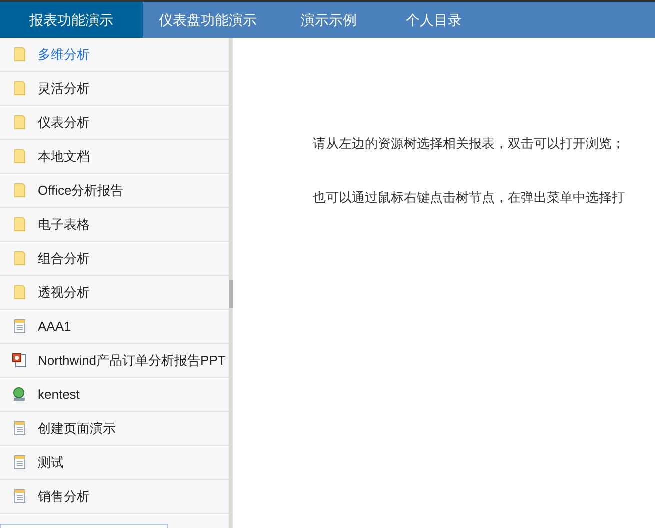 The width and height of the screenshot is (655, 528). What do you see at coordinates (114, 225) in the screenshot?
I see `tree-item: 电子表格` at bounding box center [114, 225].